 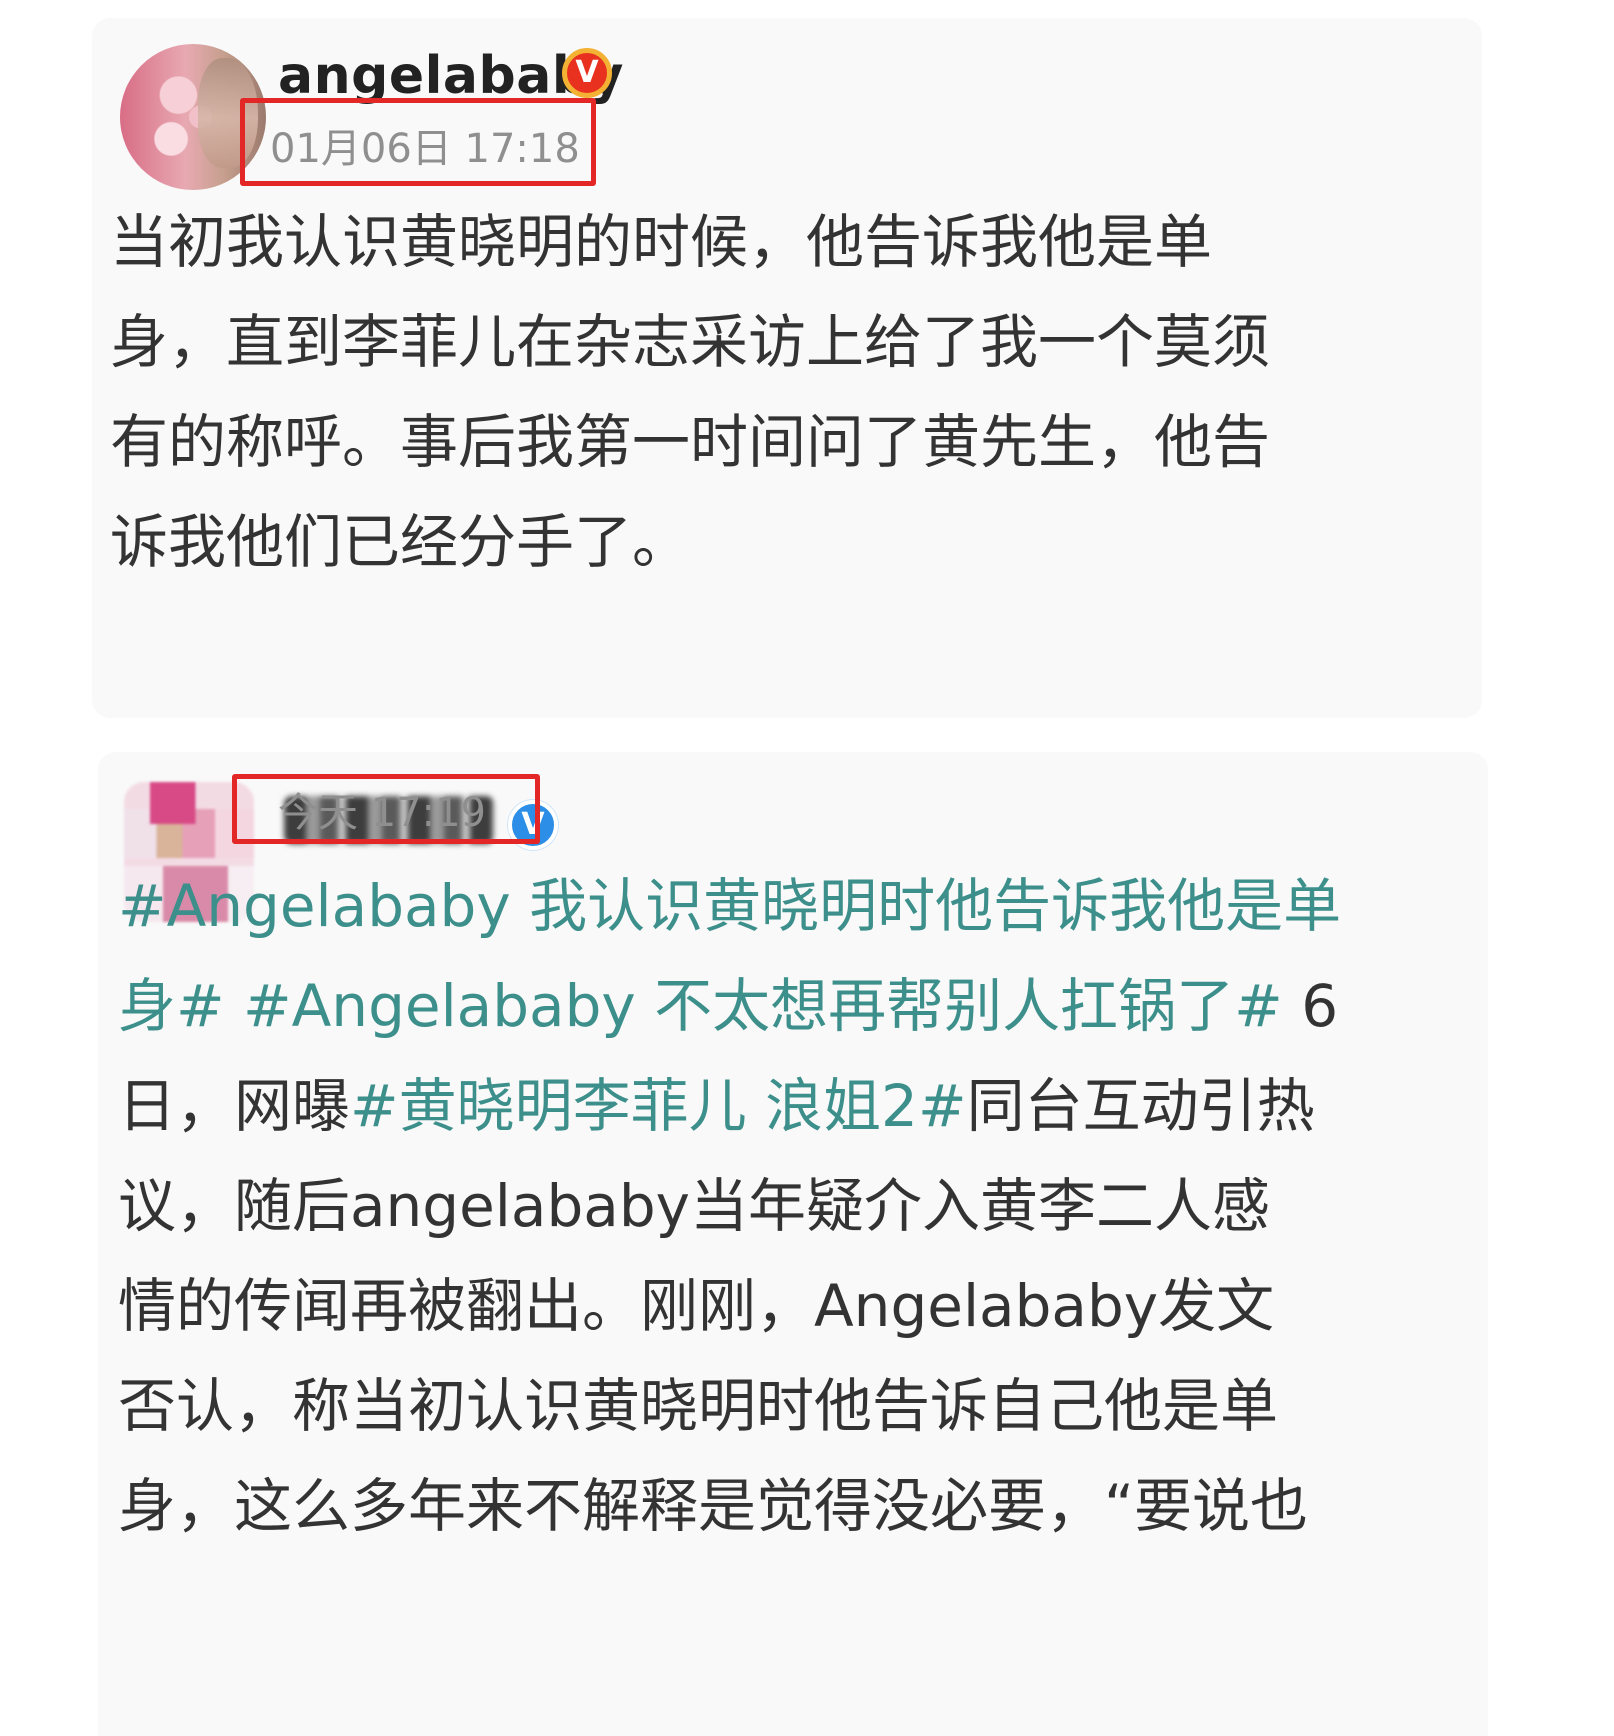 What do you see at coordinates (729, 906) in the screenshot?
I see `hashtag-link: #Angelababy 我认识黄晓明时他告诉我他是单` at bounding box center [729, 906].